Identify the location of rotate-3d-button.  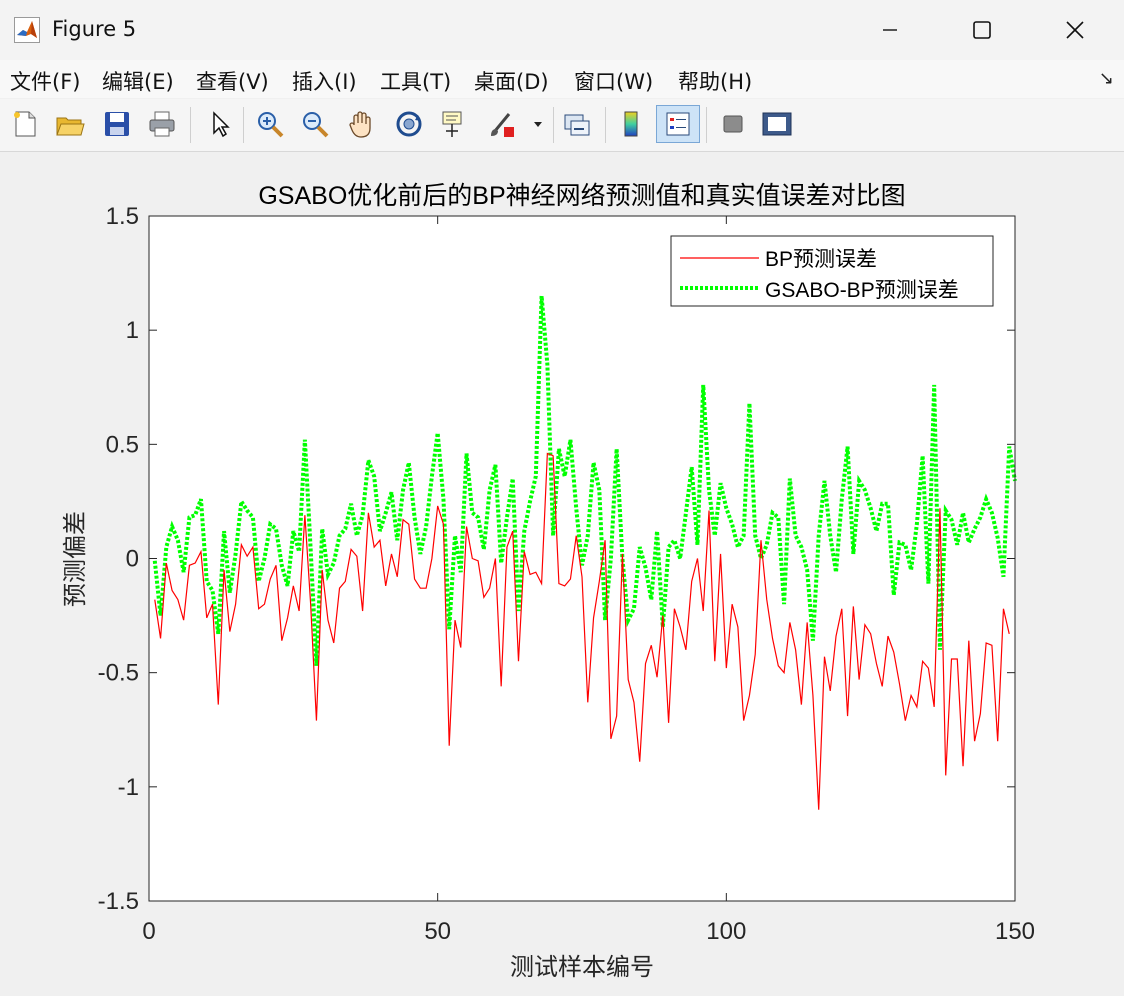
(409, 124).